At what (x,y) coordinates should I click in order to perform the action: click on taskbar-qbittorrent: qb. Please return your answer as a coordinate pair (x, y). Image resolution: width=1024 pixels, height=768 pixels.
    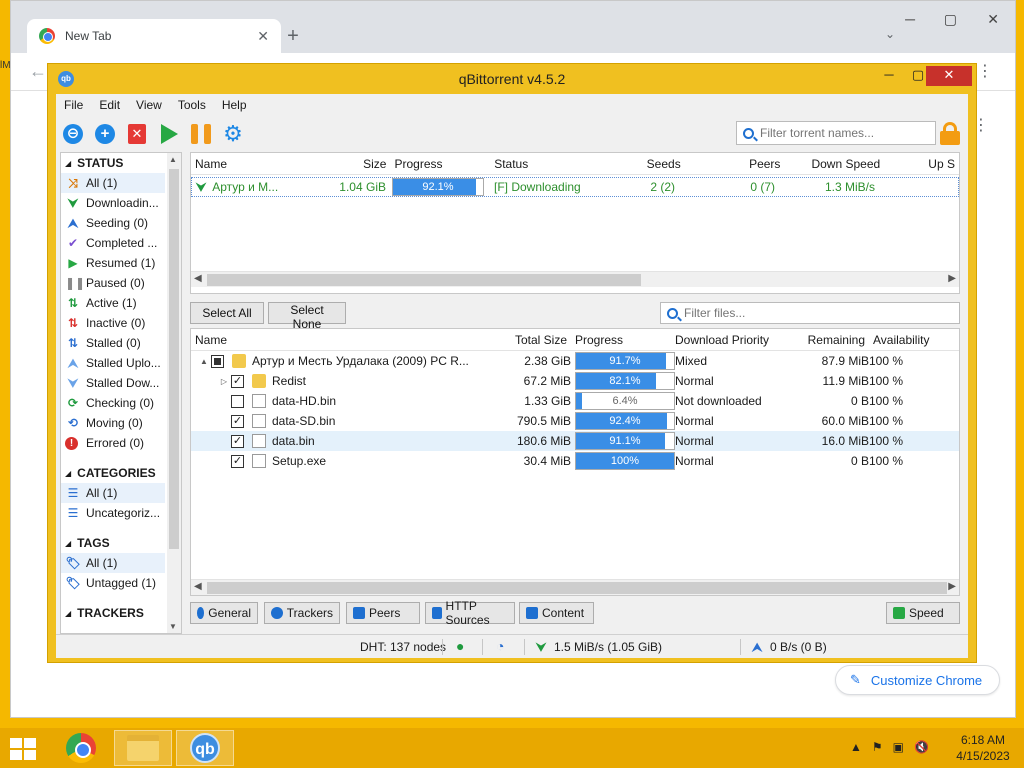
    Looking at the image, I should click on (205, 748).